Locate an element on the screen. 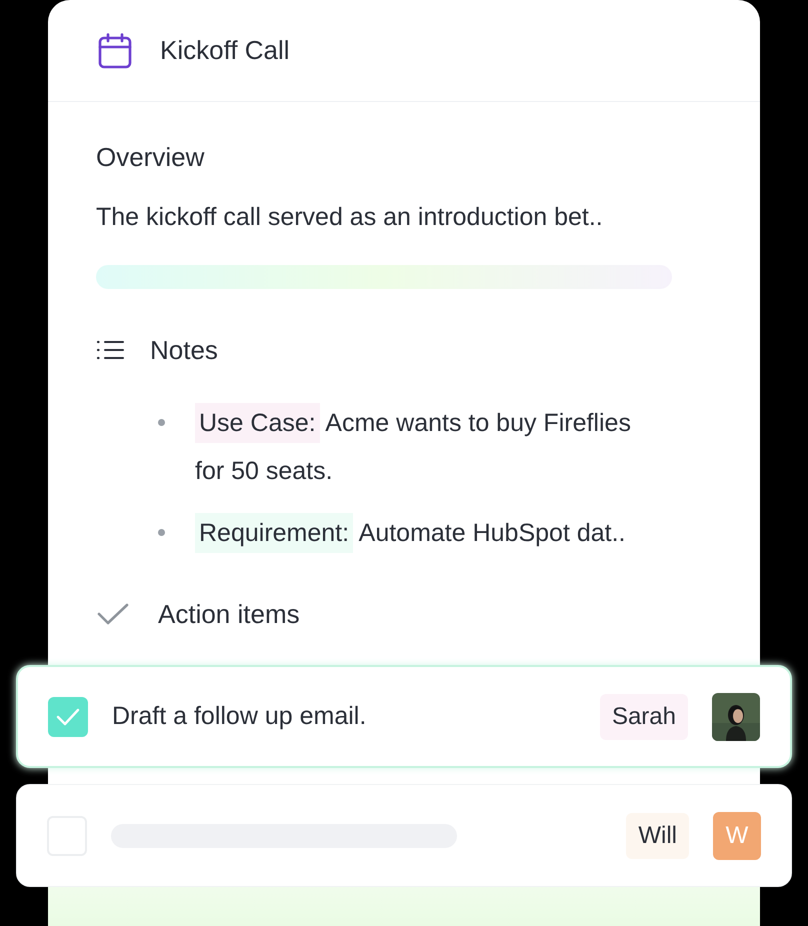 Image resolution: width=808 pixels, height=926 pixels. section-heading: Notes is located at coordinates (184, 350).